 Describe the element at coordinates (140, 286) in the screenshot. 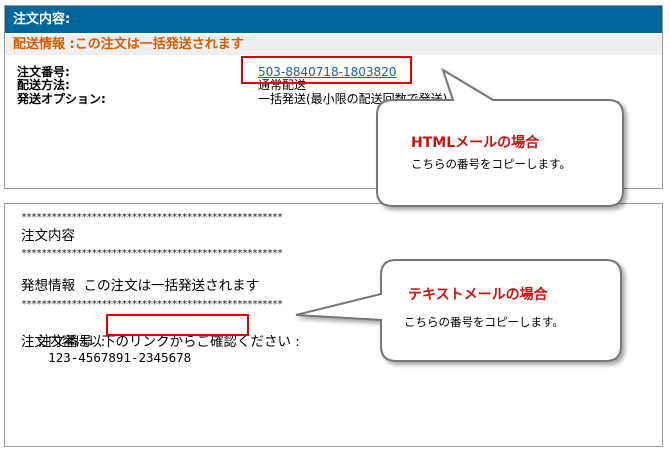

I see `text-shipping-info: 発想情報 この注文は一括発送されます` at that location.